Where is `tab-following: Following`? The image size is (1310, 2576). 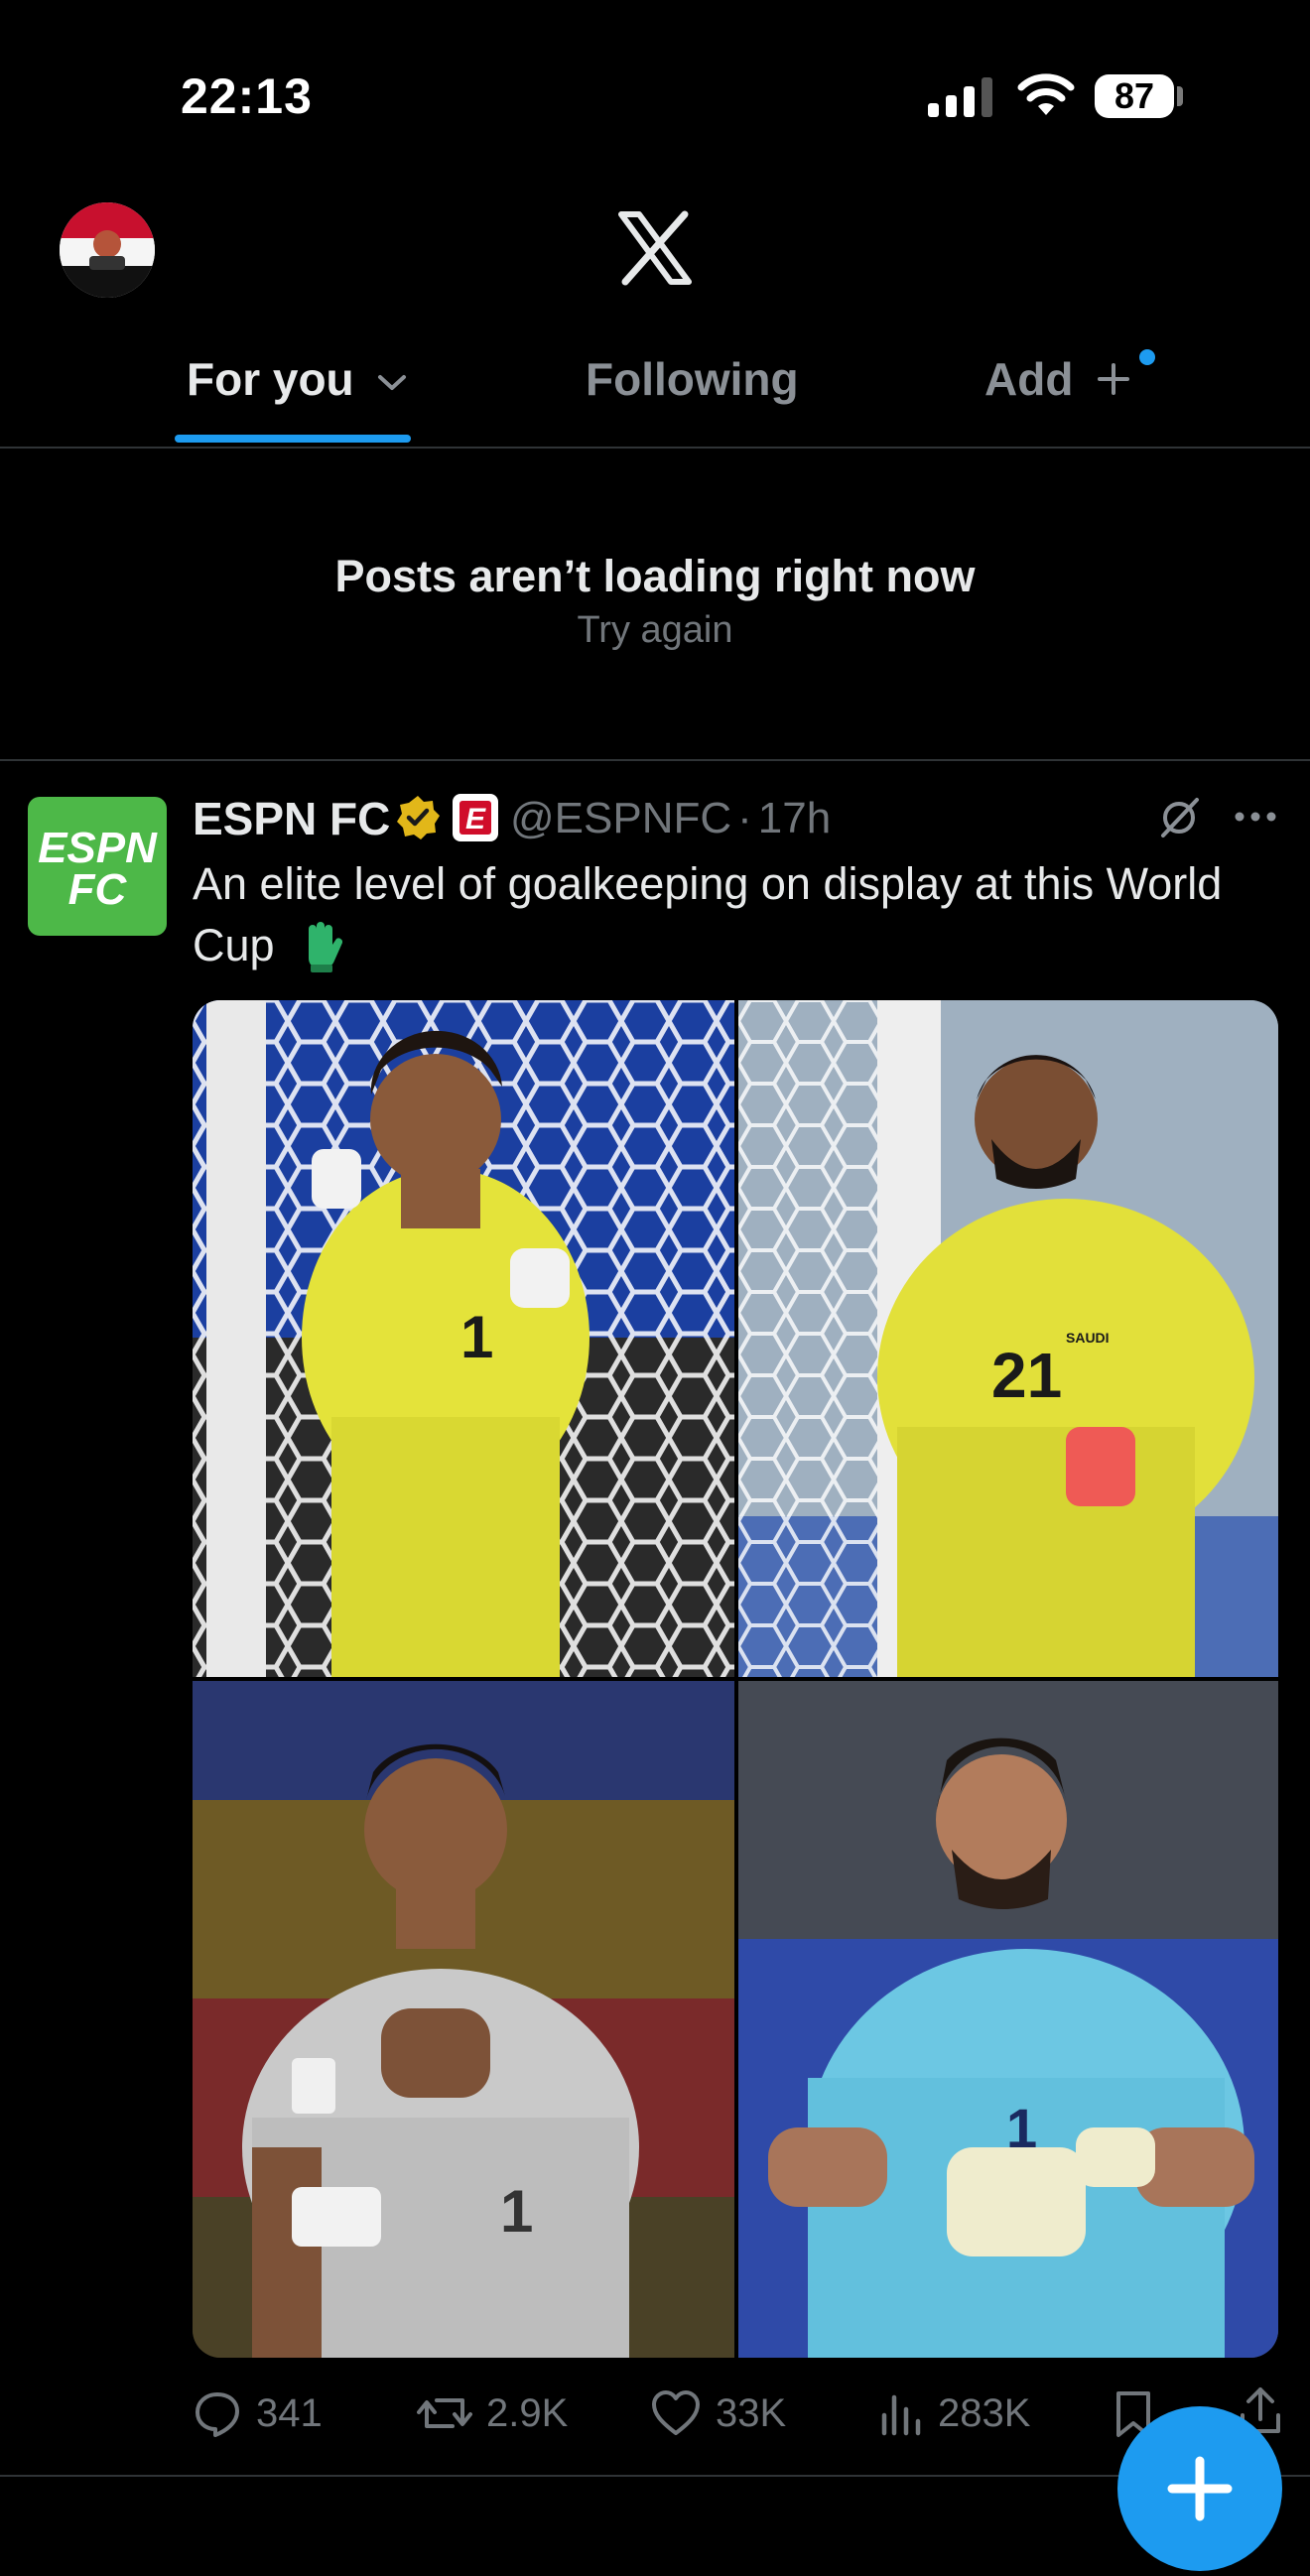
tab-following: Following is located at coordinates (692, 379).